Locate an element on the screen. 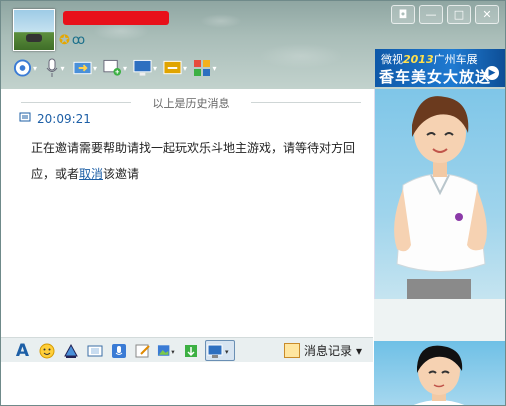 The height and width of the screenshot is (406, 506). star-icon: ✪ is located at coordinates (64, 40).